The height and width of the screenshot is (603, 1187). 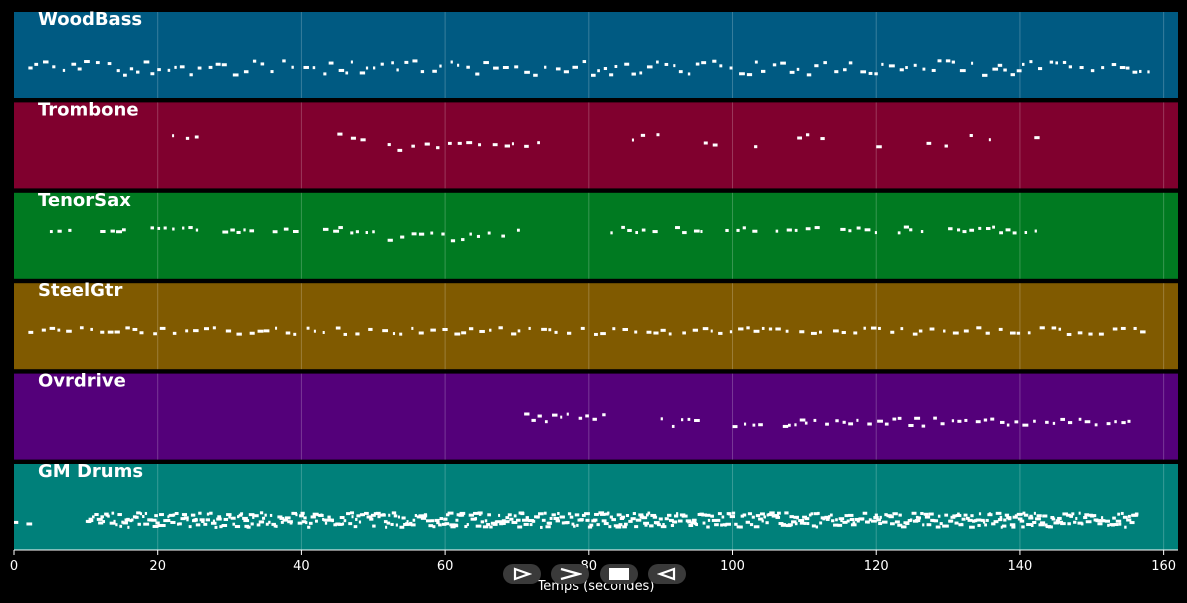 What do you see at coordinates (667, 574) in the screenshot?
I see `rewind-button` at bounding box center [667, 574].